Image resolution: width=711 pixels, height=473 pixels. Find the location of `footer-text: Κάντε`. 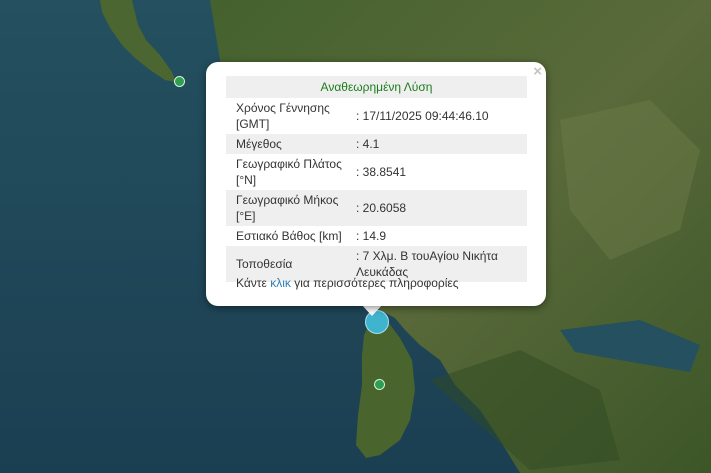

footer-text: Κάντε is located at coordinates (251, 283).